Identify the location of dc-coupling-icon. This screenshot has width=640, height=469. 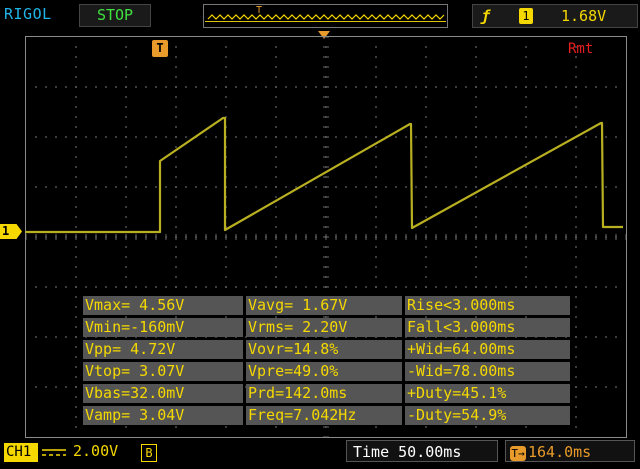
(54, 455).